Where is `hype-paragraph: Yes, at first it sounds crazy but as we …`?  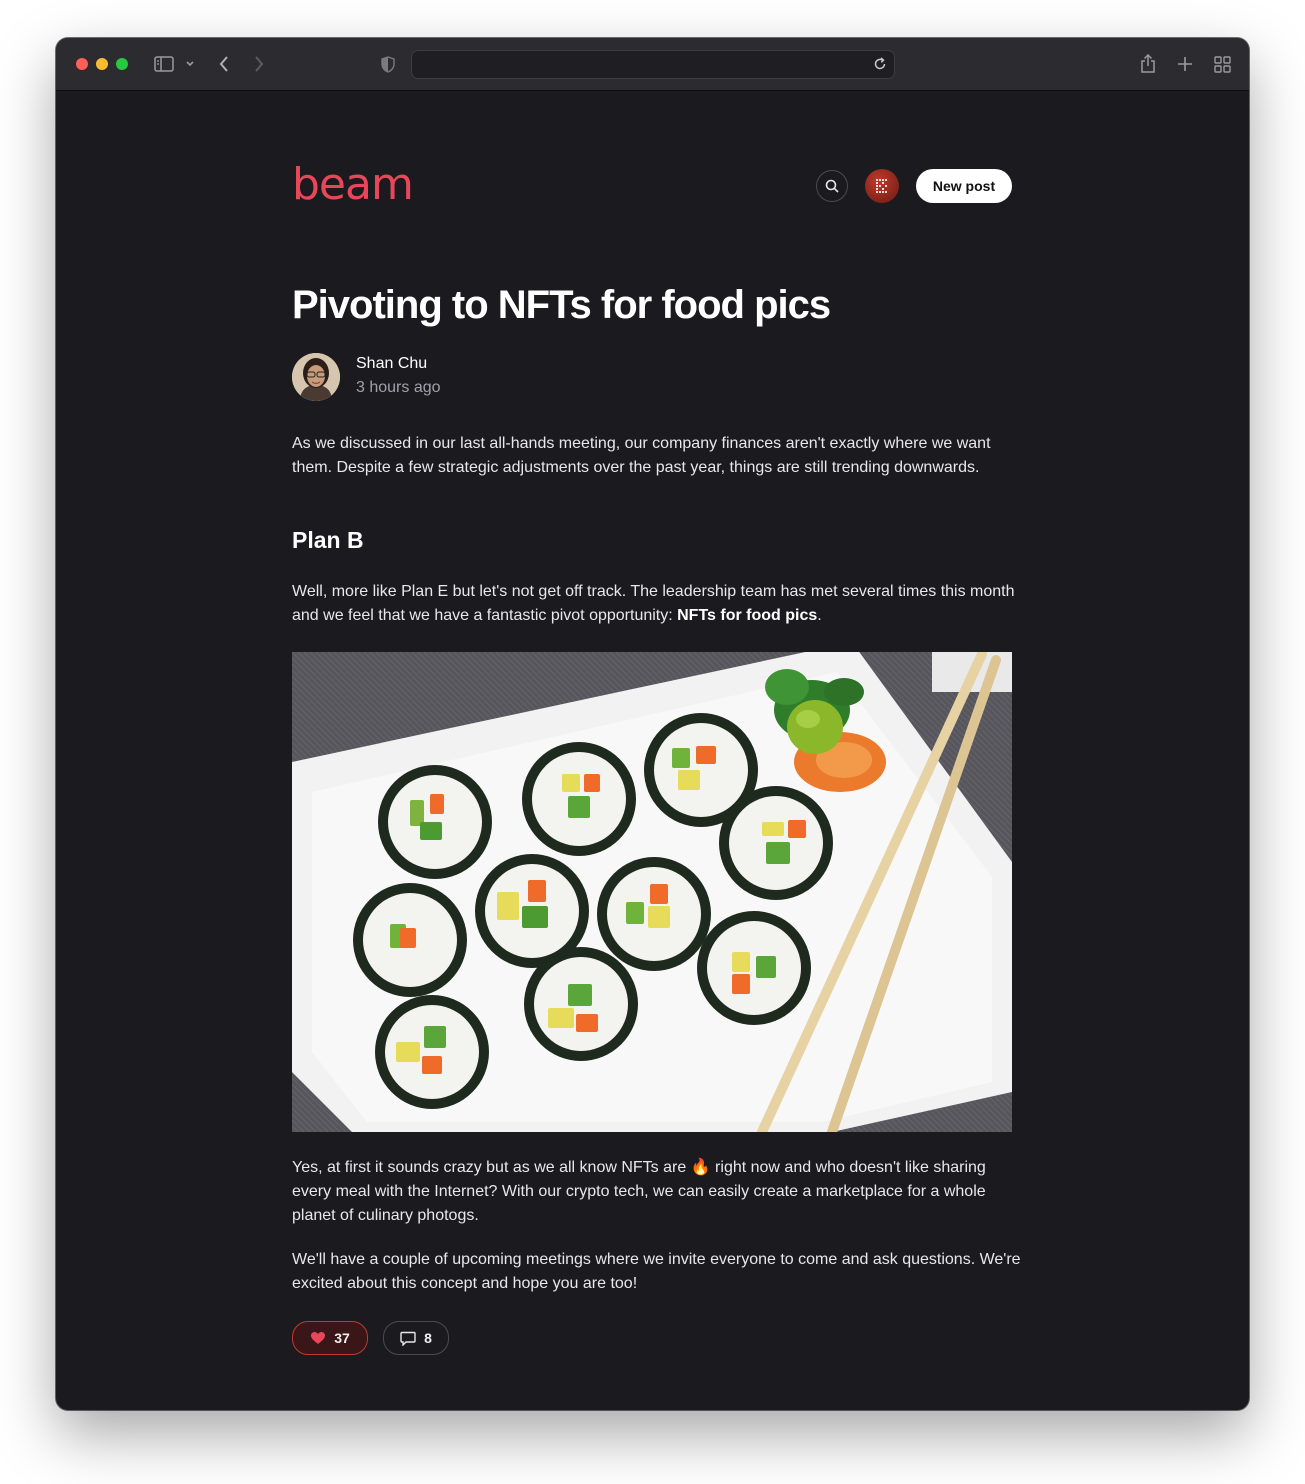 hype-paragraph: Yes, at first it sounds crazy but as we … is located at coordinates (657, 1192).